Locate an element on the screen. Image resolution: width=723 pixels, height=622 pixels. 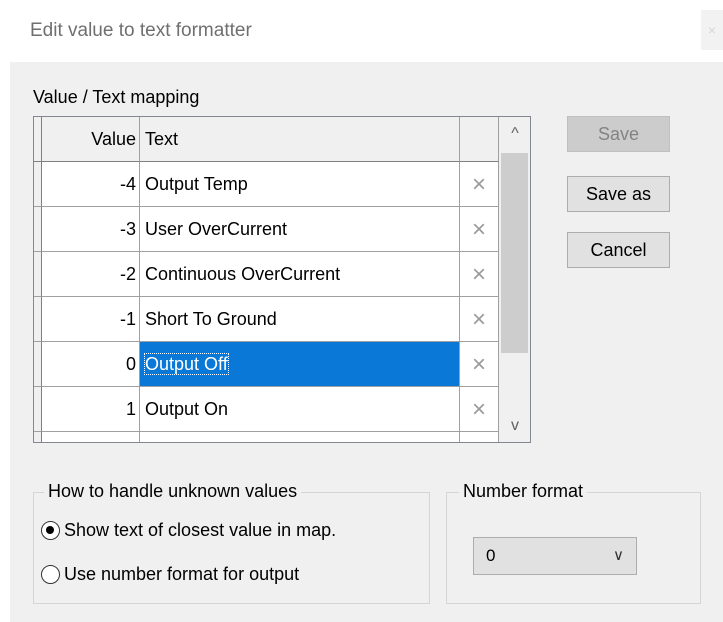
number-format-title: Number format is located at coordinates (523, 491).